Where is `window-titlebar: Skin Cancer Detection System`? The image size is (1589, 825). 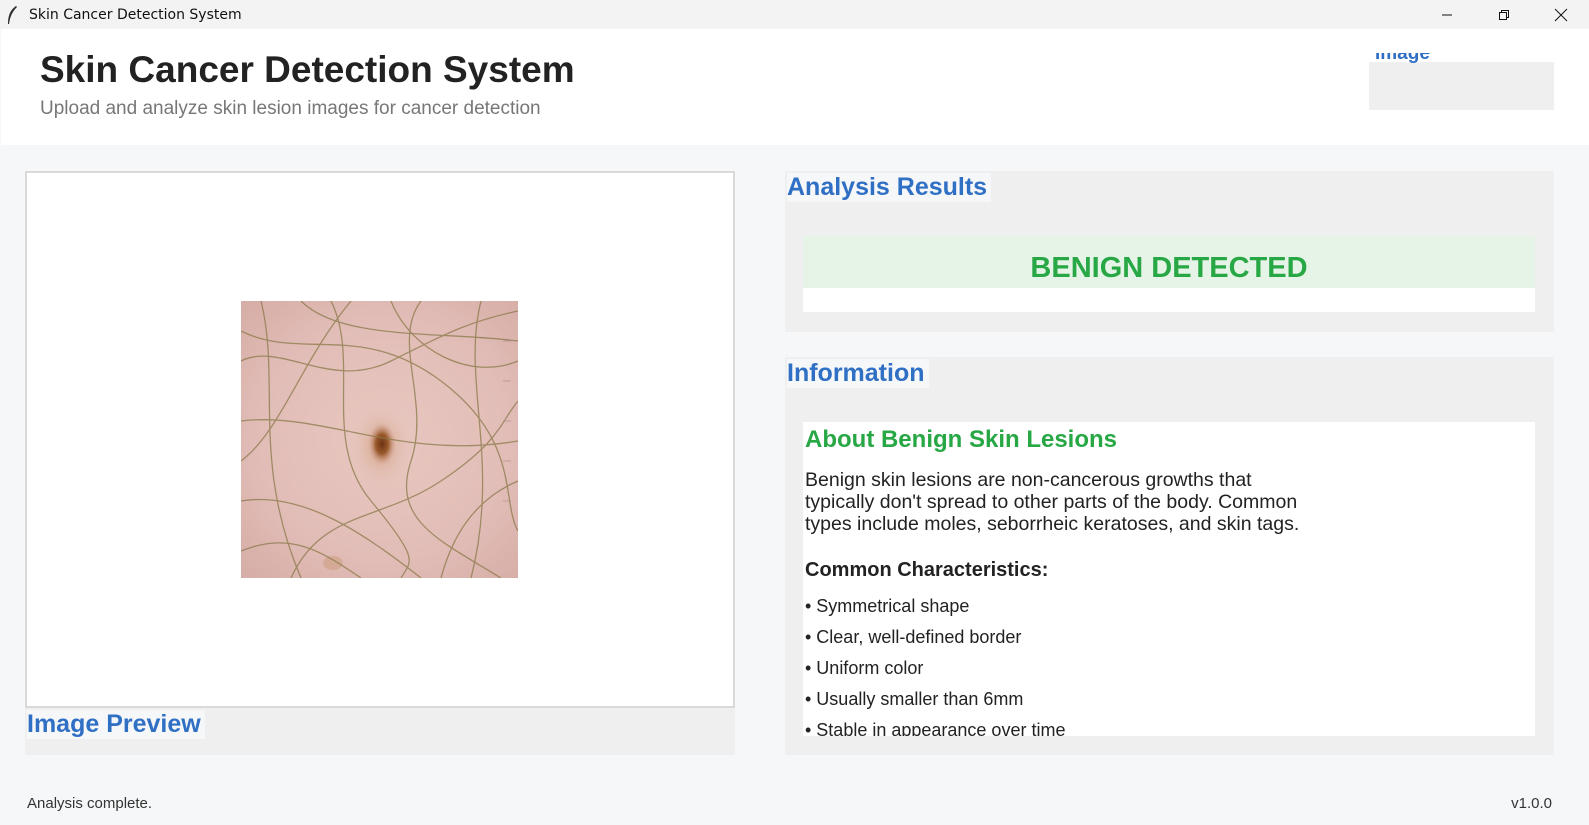 window-titlebar: Skin Cancer Detection System is located at coordinates (794, 14).